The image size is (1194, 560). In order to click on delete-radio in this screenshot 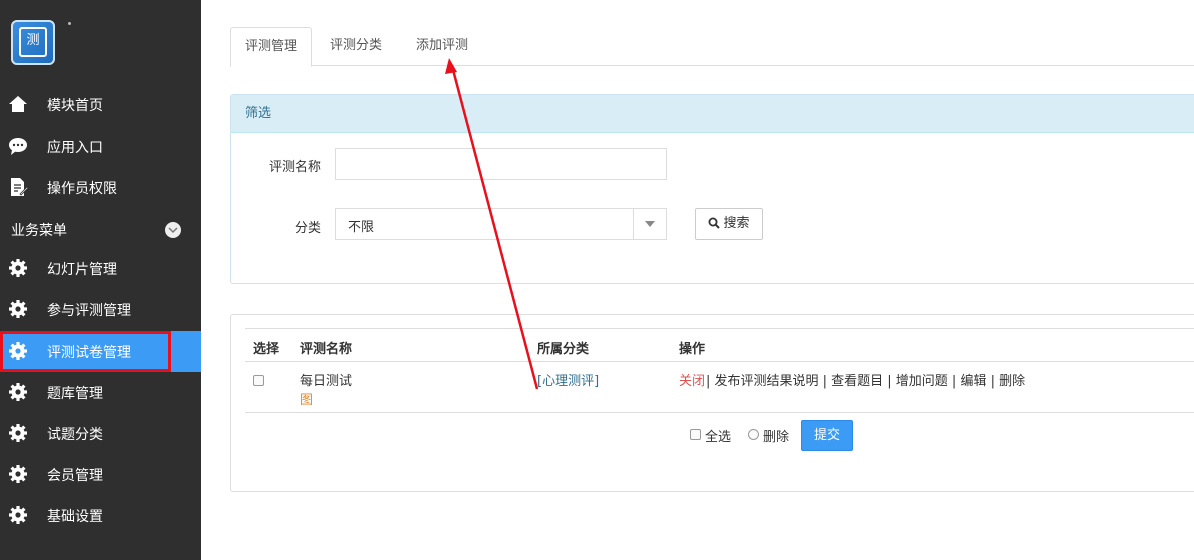, I will do `click(753, 434)`.